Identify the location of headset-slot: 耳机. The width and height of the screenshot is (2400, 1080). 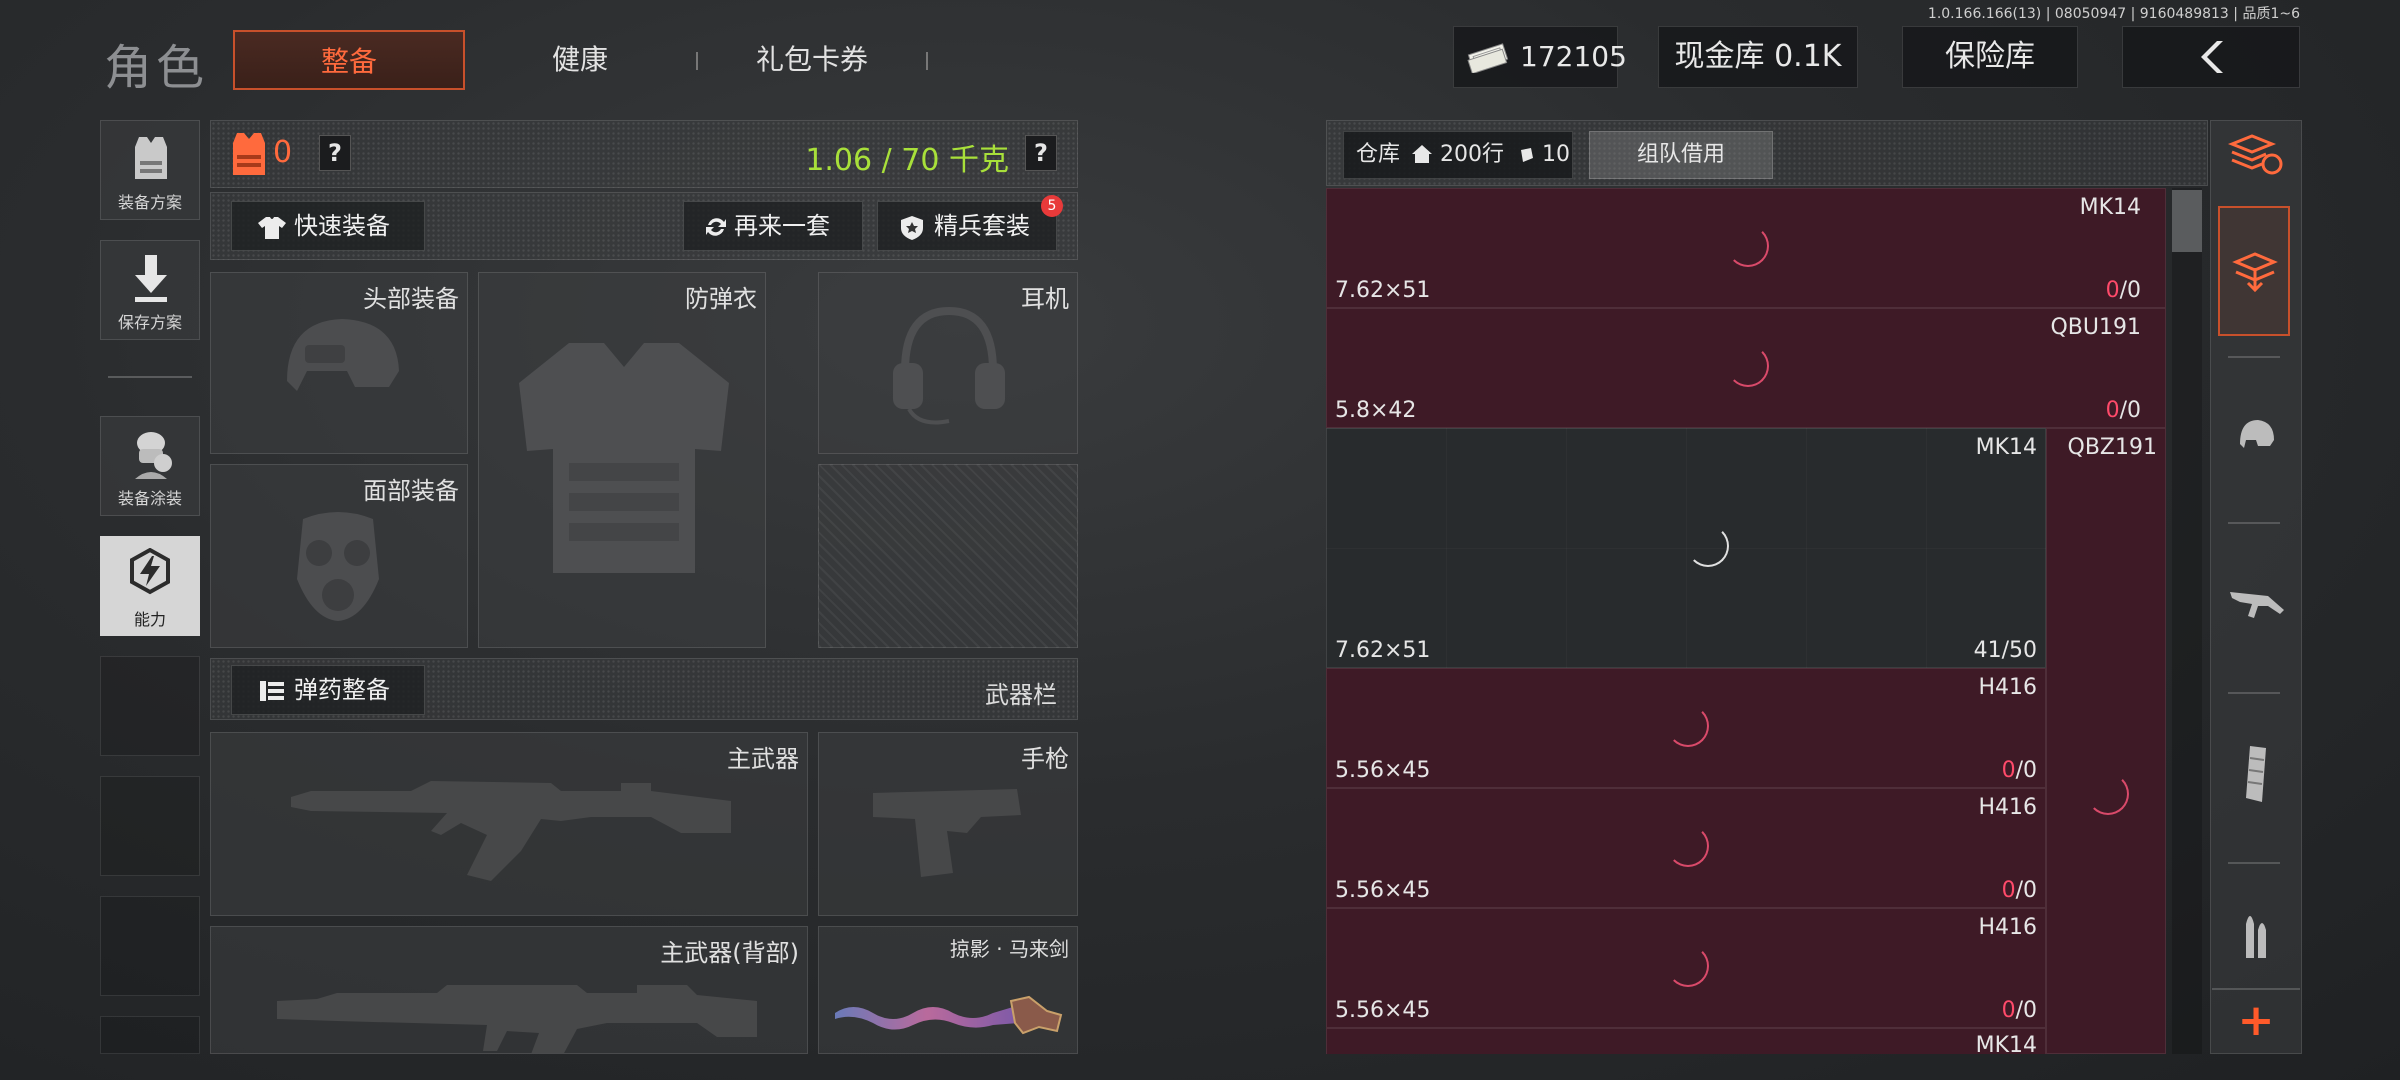
(948, 363).